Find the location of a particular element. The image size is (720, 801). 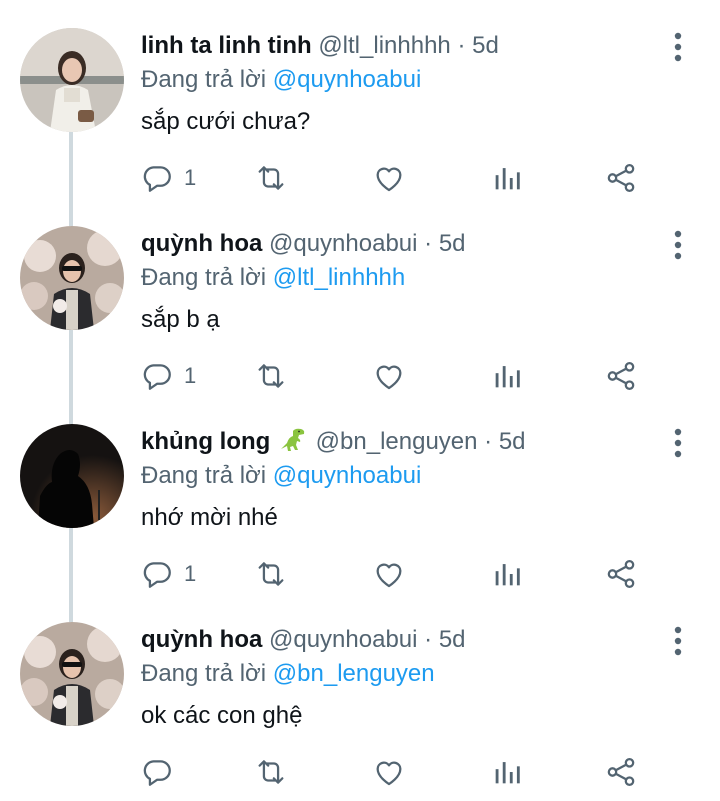

user-handle: @ltl_linhhhh is located at coordinates (384, 45).